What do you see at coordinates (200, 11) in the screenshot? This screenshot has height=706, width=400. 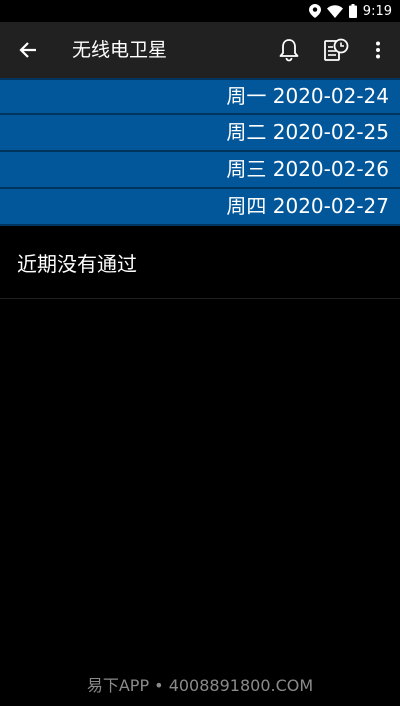 I see `status-bar: 9:19` at bounding box center [200, 11].